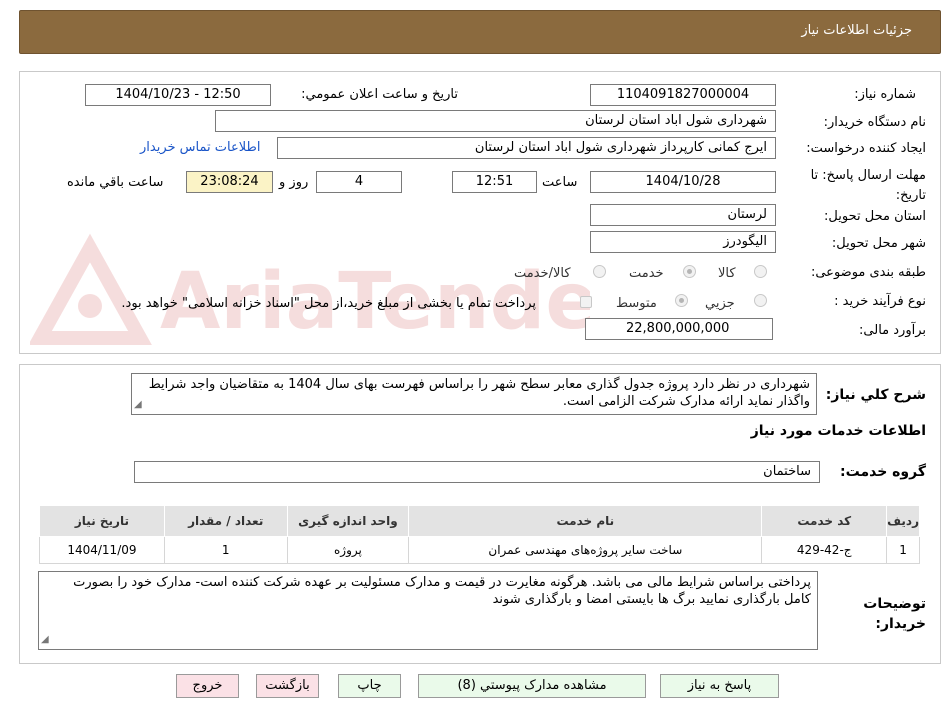 This screenshot has height=719, width=944. I want to click on respond-button: پاسخ به نياز, so click(719, 686).